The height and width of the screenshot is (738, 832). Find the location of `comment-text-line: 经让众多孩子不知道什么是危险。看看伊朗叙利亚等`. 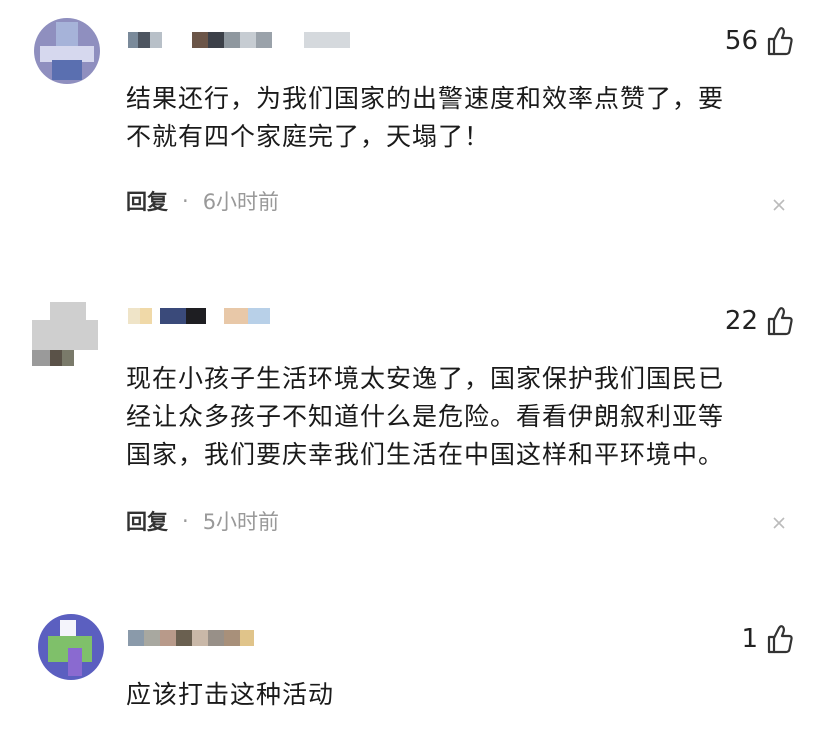

comment-text-line: 经让众多孩子不知道什么是危险。看看伊朗叙利亚等 is located at coordinates (425, 416).